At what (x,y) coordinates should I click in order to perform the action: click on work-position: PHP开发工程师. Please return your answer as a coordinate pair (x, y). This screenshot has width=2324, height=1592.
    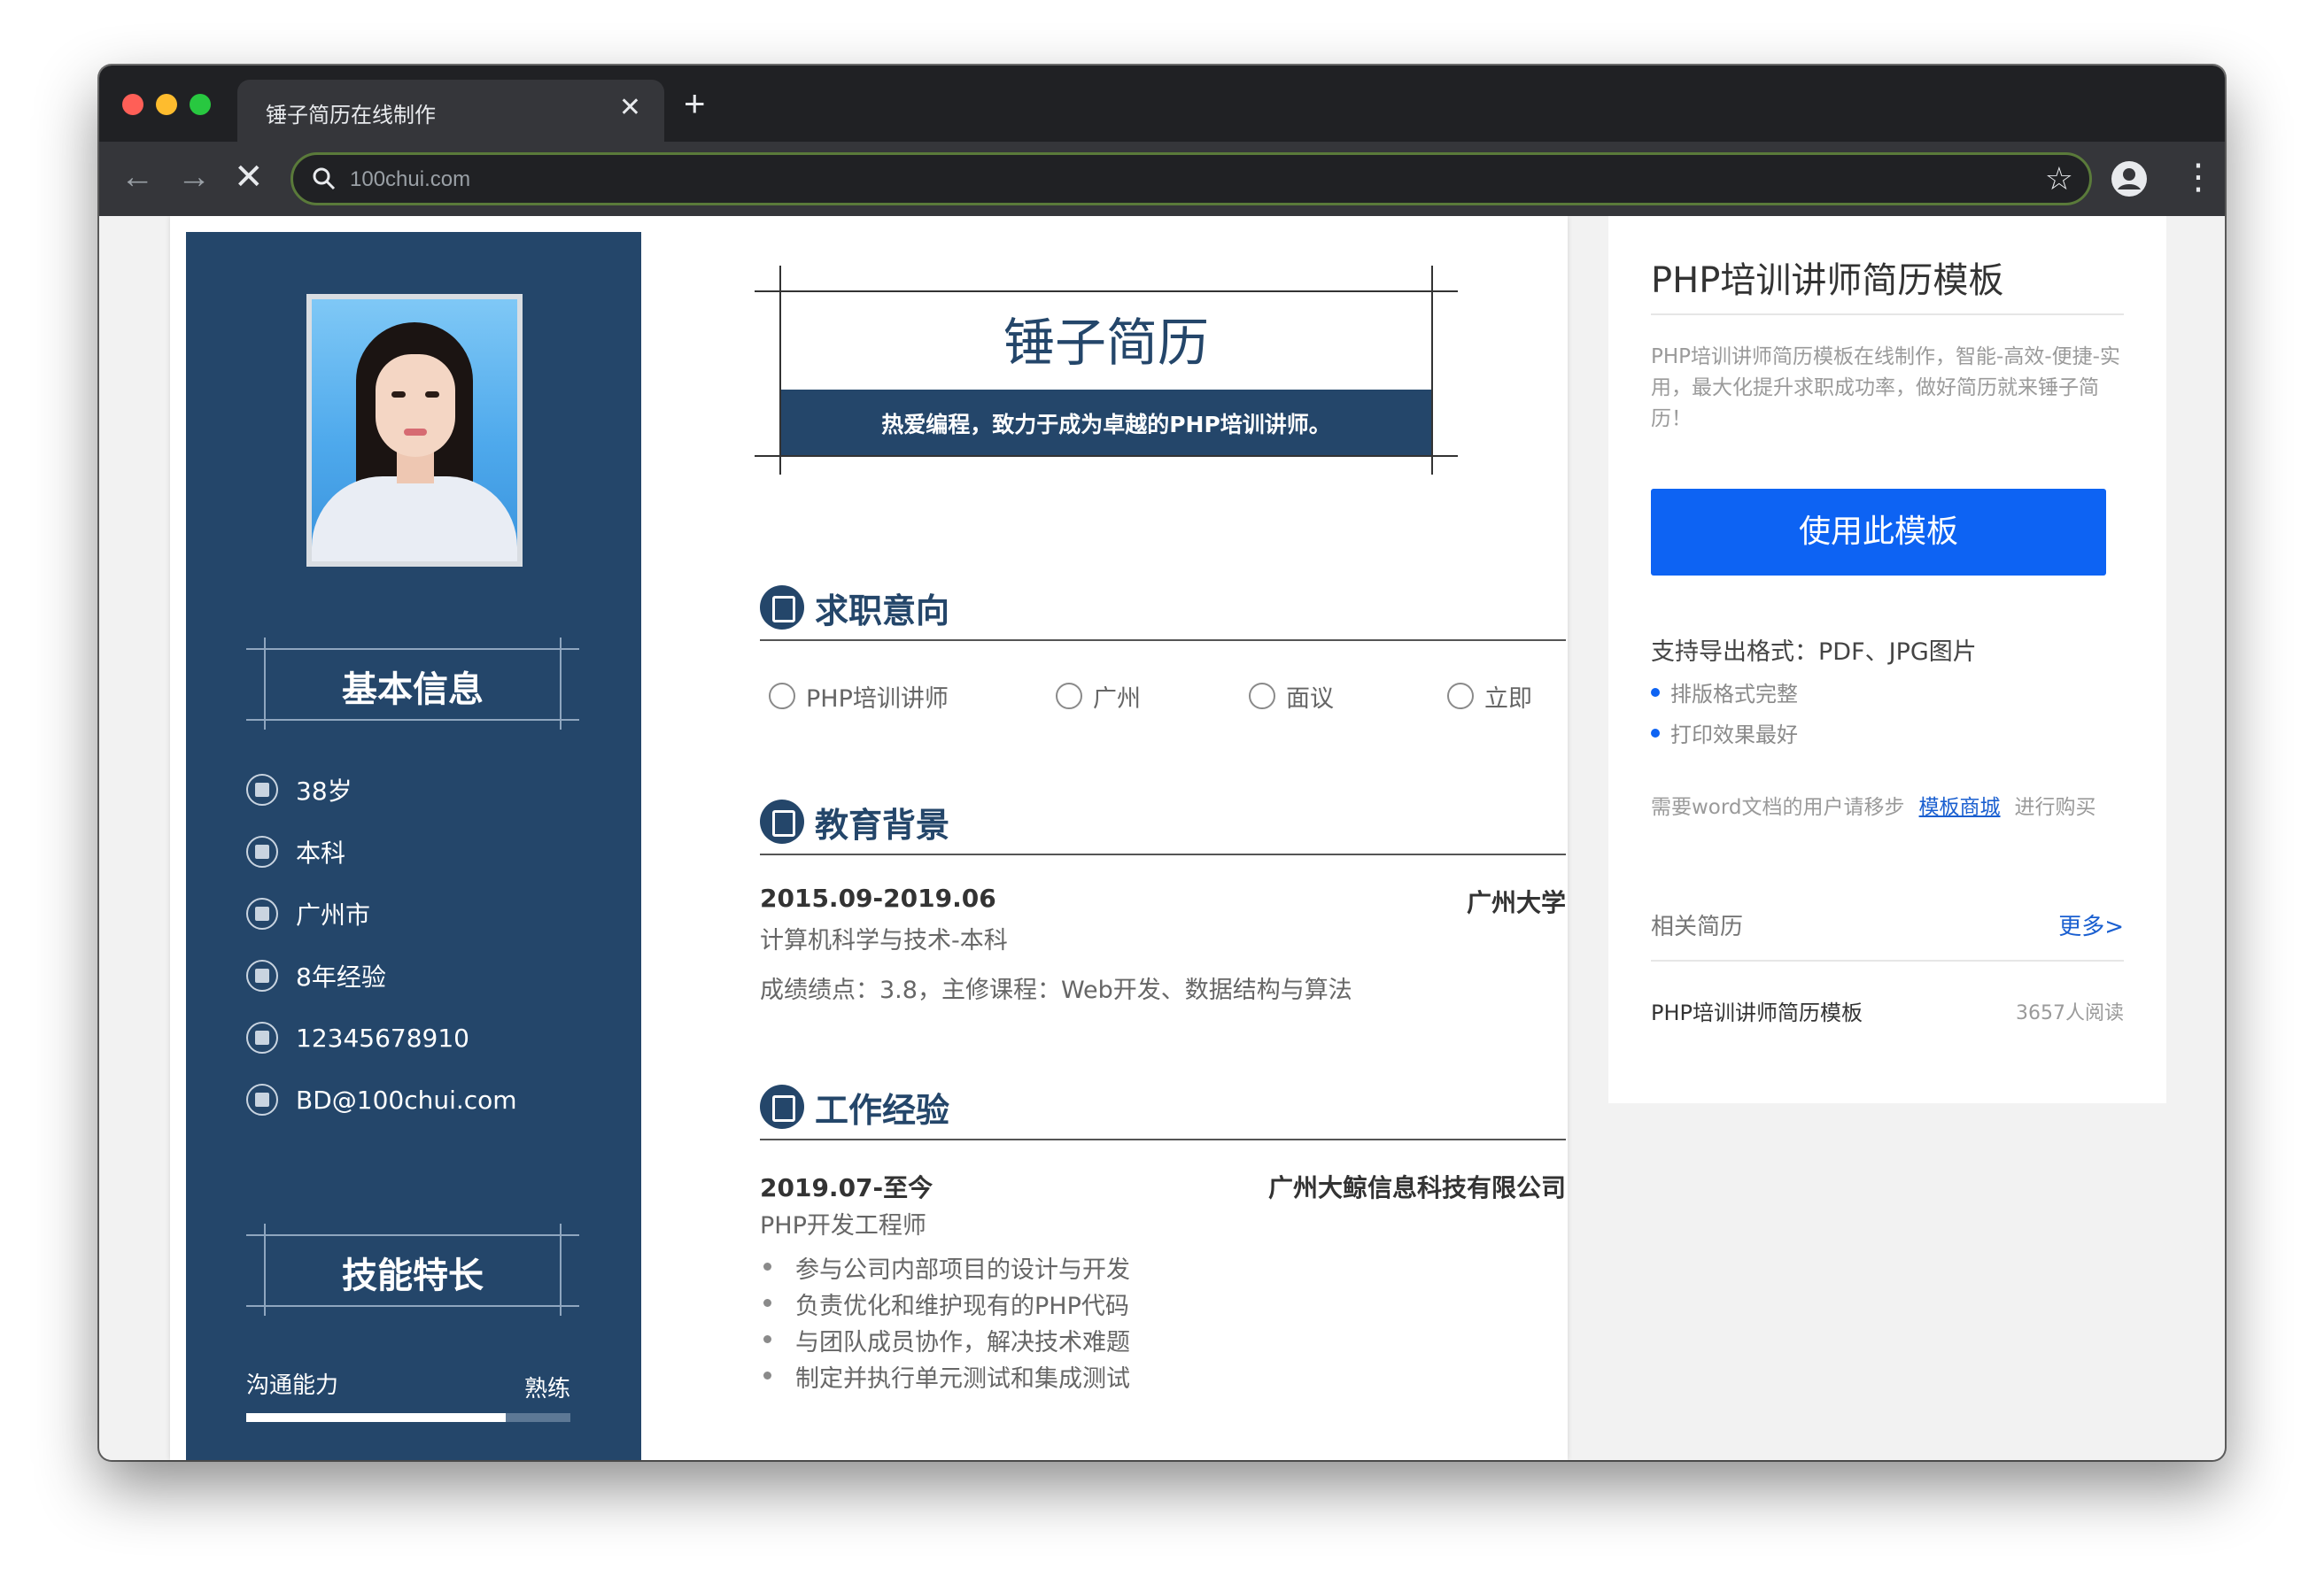
    Looking at the image, I should click on (843, 1226).